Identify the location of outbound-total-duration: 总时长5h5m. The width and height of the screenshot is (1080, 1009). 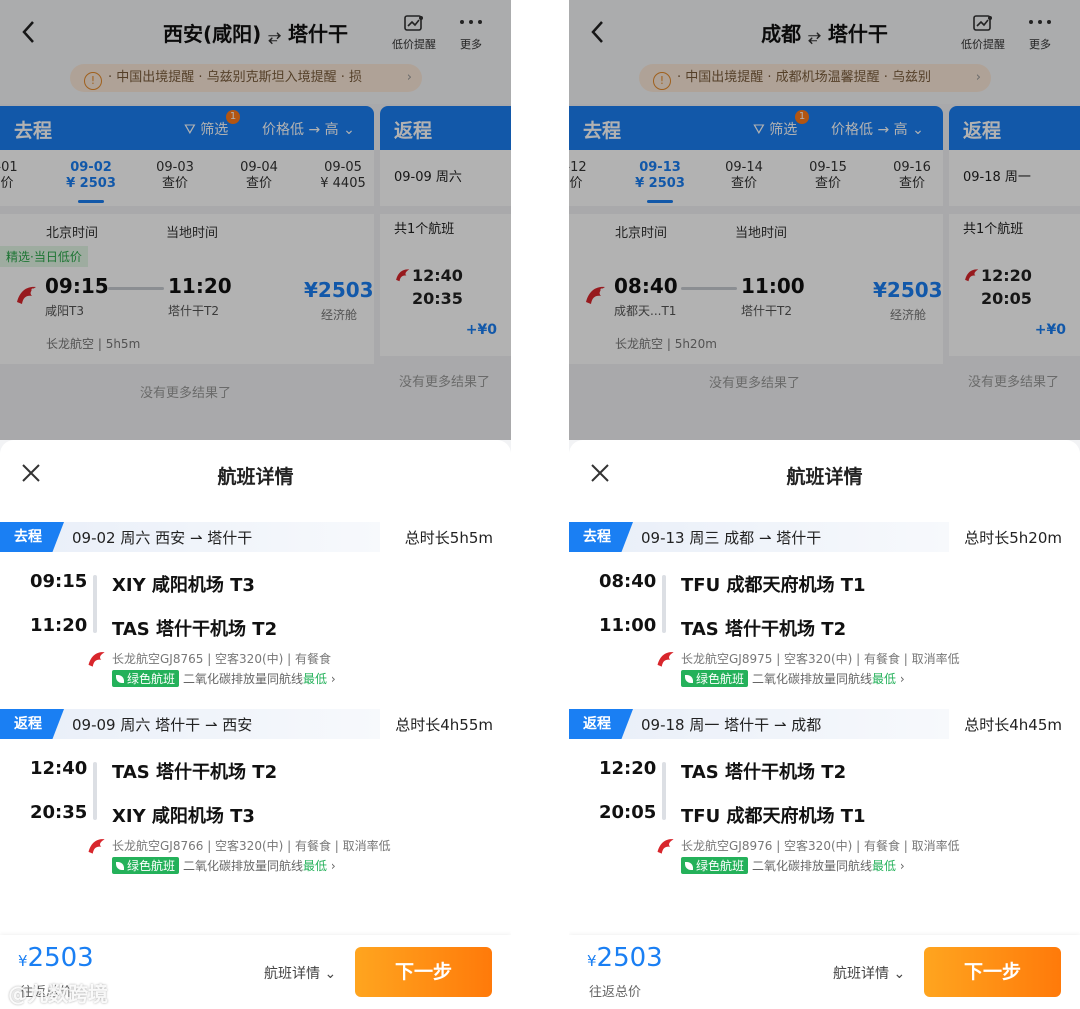
(448, 538).